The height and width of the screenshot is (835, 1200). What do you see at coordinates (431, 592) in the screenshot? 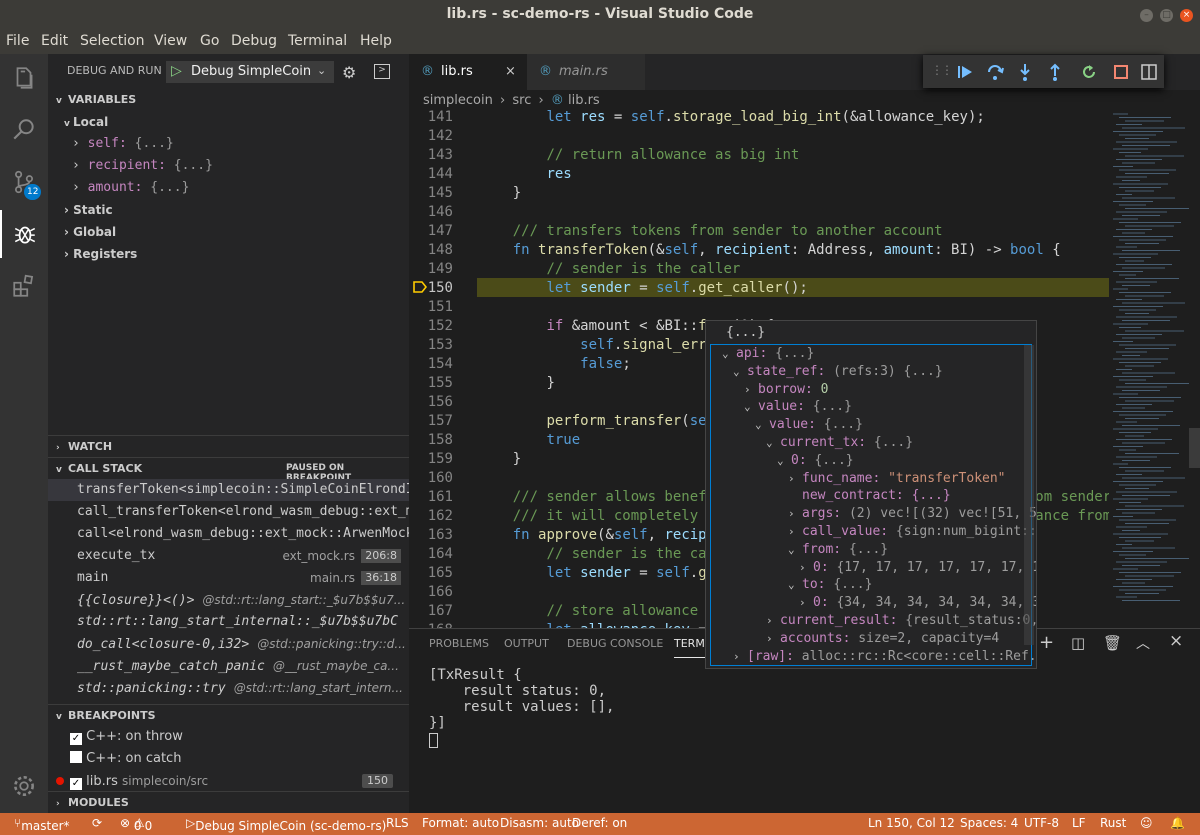
I see `line-number: 166` at bounding box center [431, 592].